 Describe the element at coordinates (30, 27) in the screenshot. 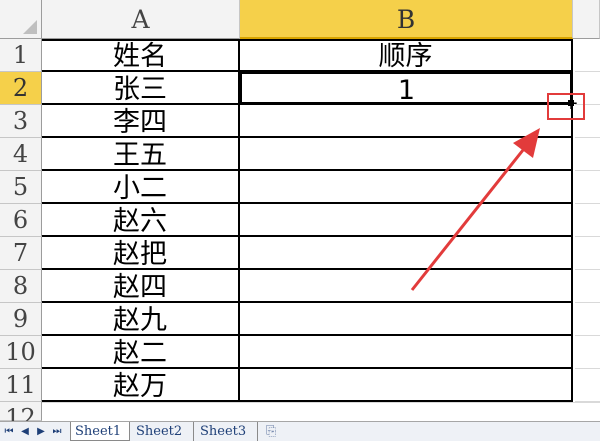

I see `select-all-icon` at that location.